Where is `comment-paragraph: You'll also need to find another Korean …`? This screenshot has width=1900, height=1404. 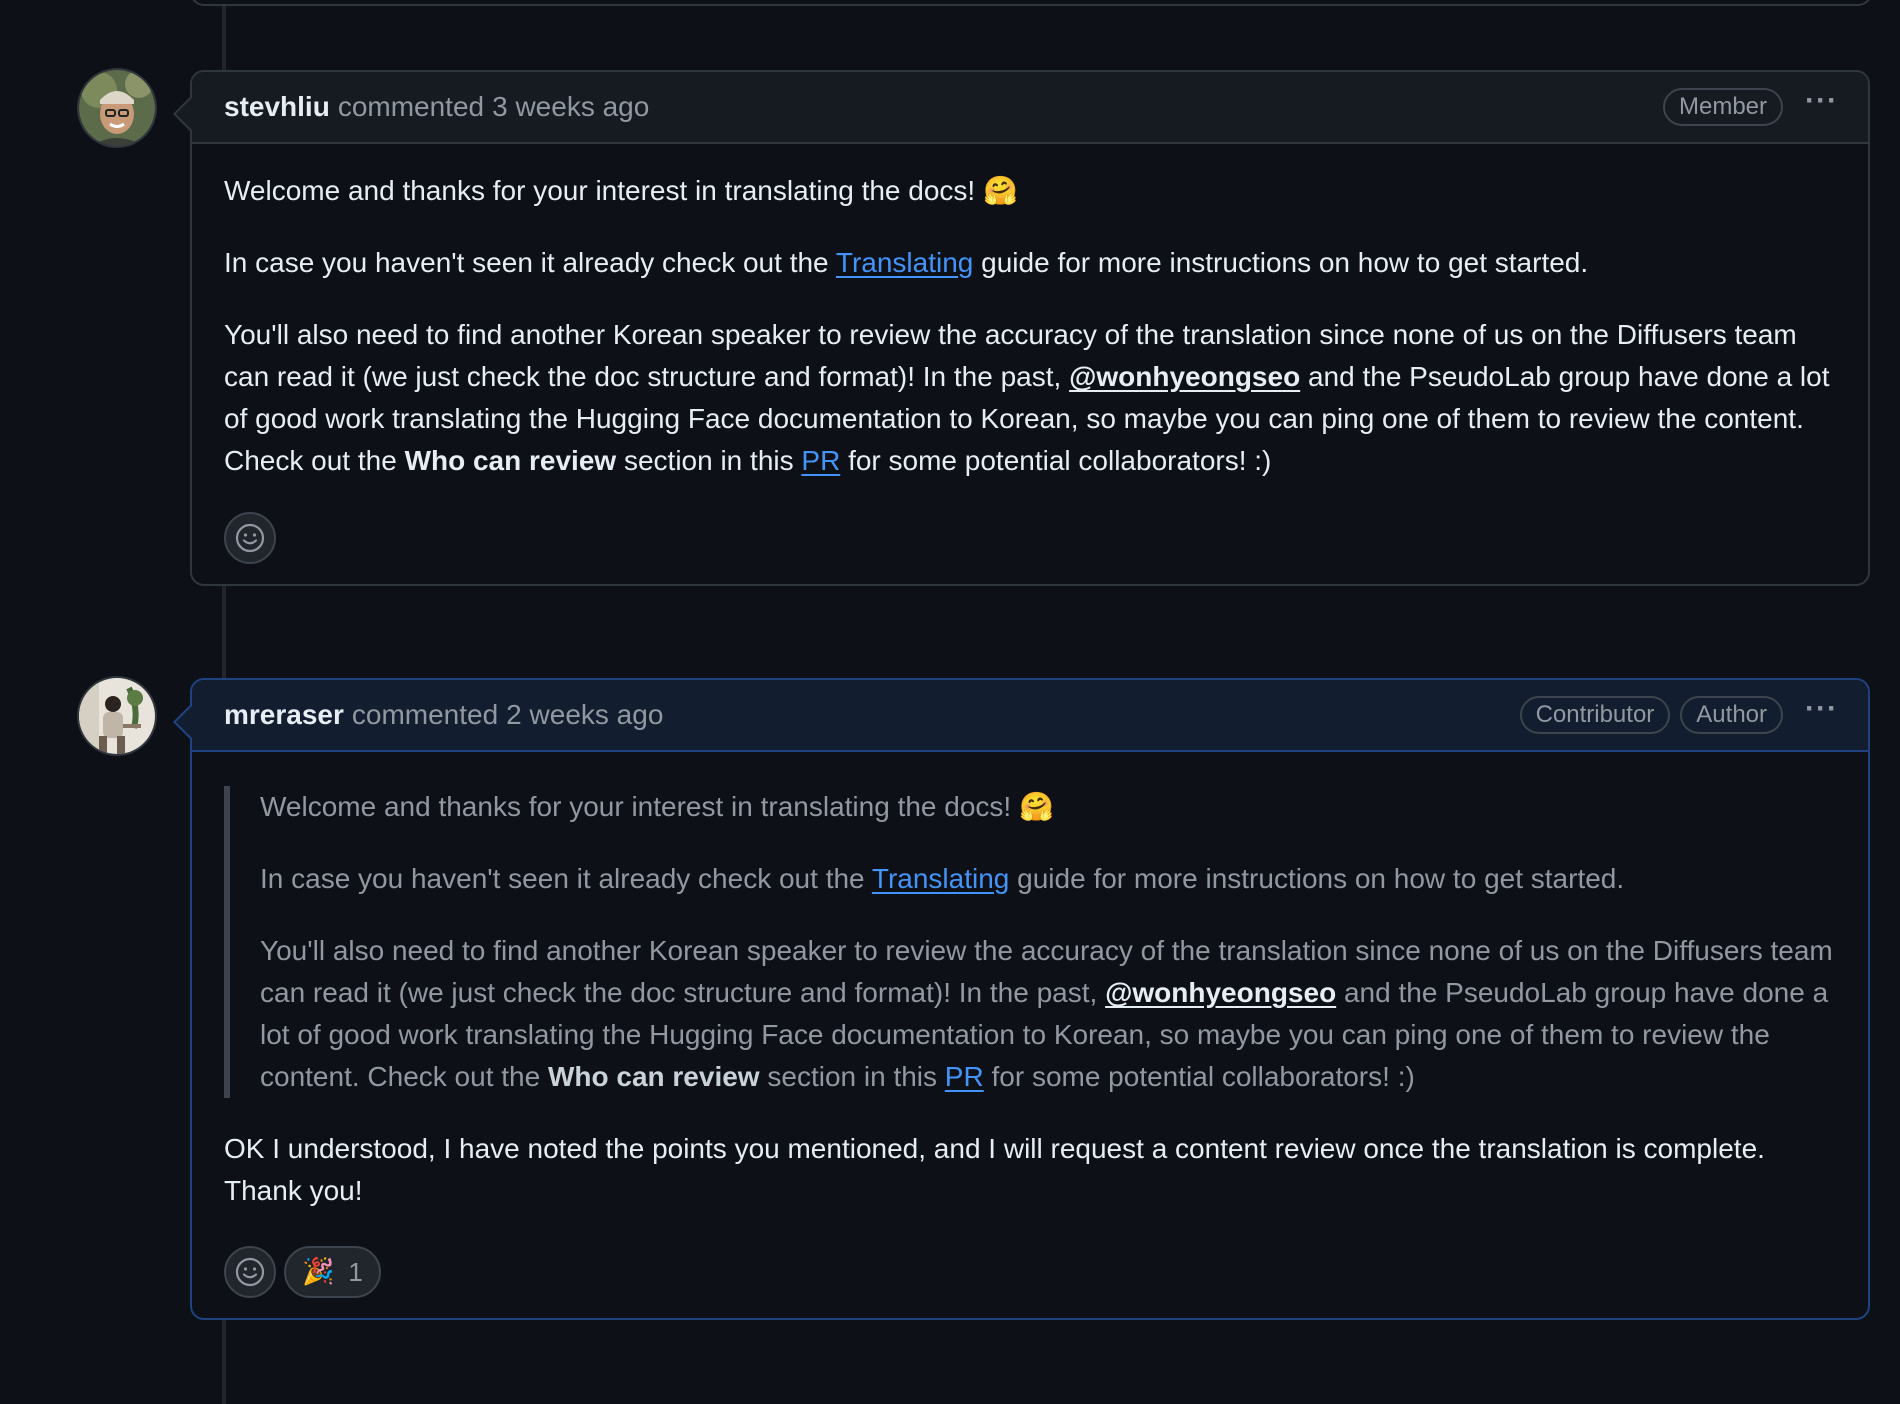 comment-paragraph: You'll also need to find another Korean … is located at coordinates (1030, 398).